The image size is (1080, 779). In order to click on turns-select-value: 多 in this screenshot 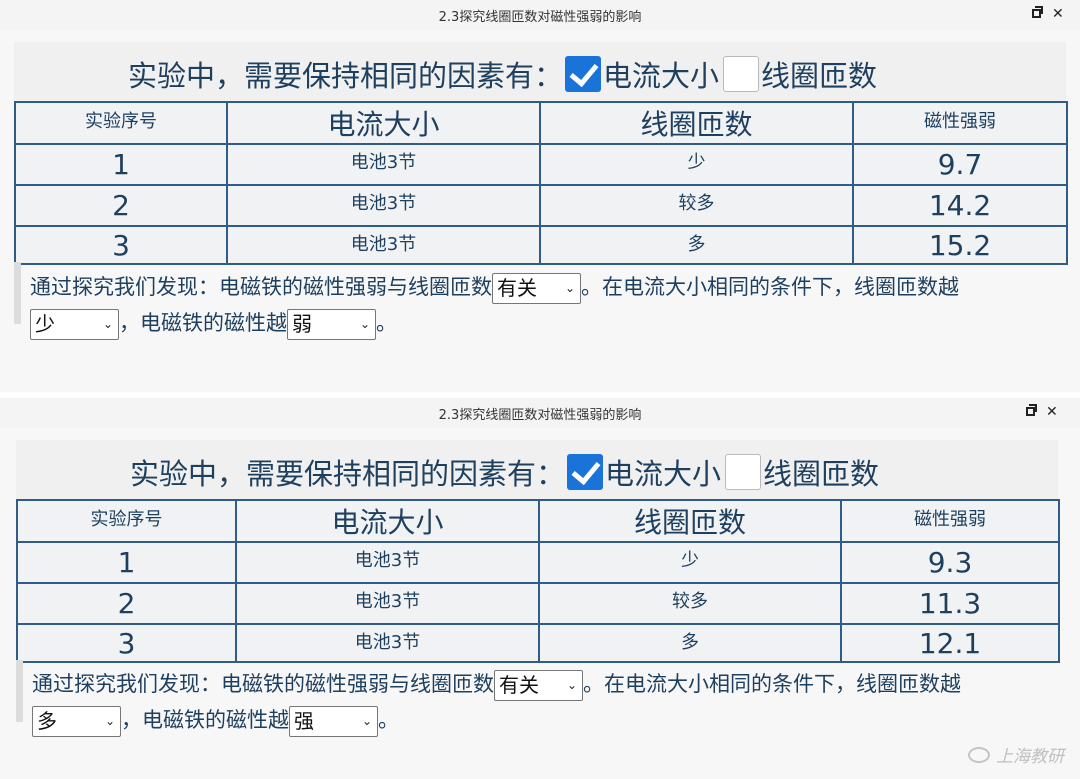, I will do `click(47, 720)`.